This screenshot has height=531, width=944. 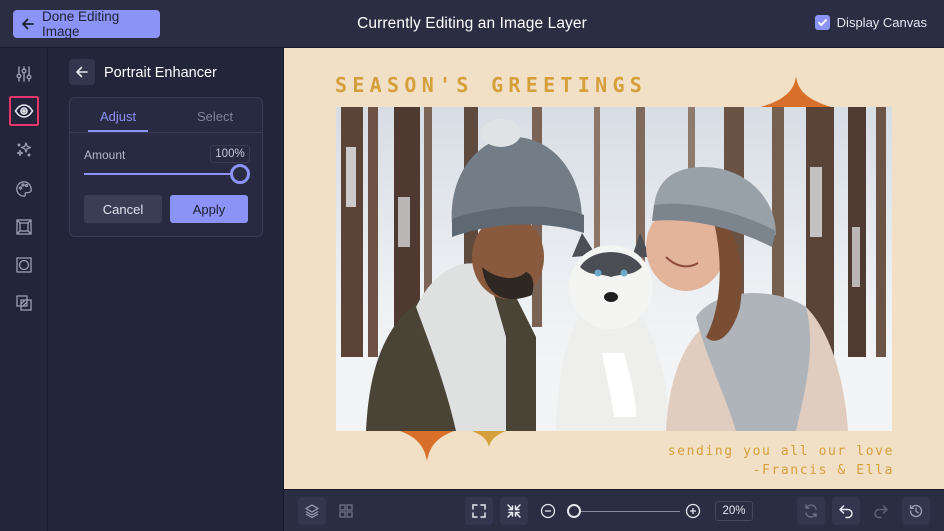 I want to click on canvas-message: sending you all our love -Francis & Ella, so click(x=781, y=461).